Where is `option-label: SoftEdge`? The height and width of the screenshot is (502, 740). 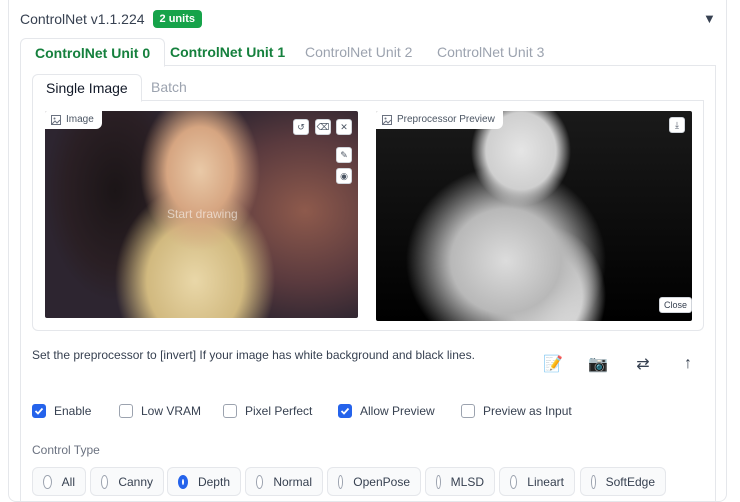
option-label: SoftEdge is located at coordinates (630, 481).